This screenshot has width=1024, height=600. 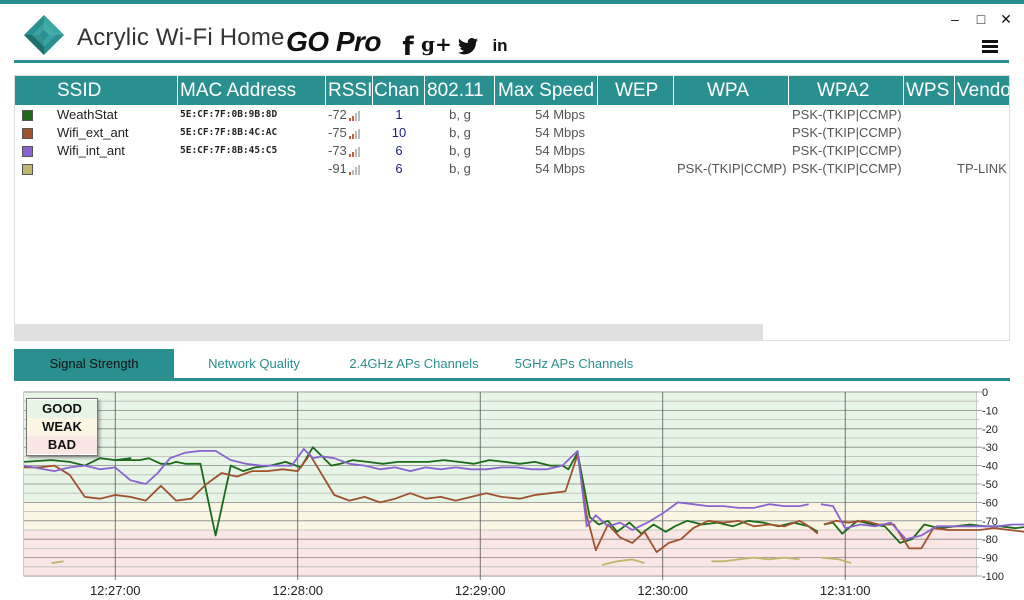 I want to click on y-tick-label: -60, so click(x=990, y=503).